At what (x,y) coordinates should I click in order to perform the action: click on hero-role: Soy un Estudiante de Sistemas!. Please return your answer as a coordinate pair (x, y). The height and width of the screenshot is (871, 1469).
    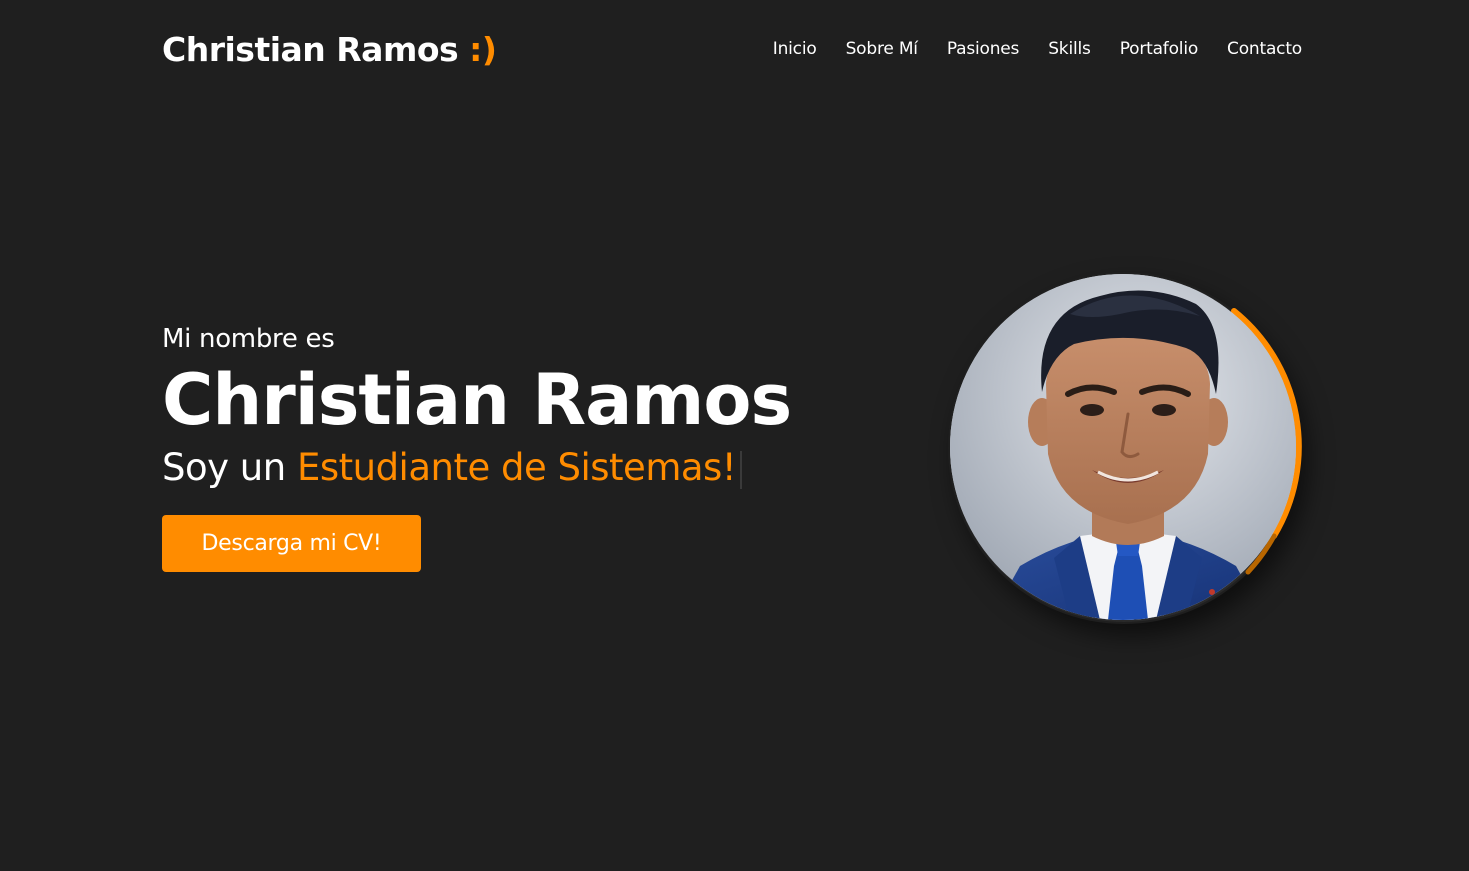
    Looking at the image, I should click on (476, 468).